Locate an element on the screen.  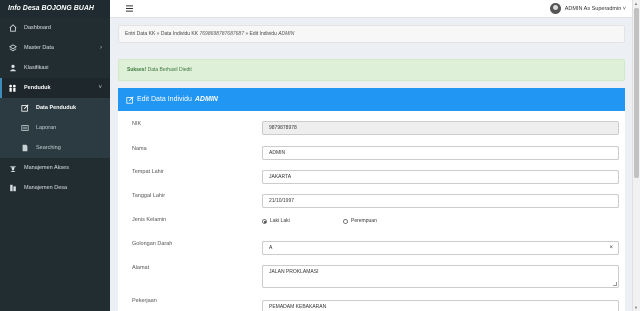
scroll-up-icon: ▲ is located at coordinates (636, 3).